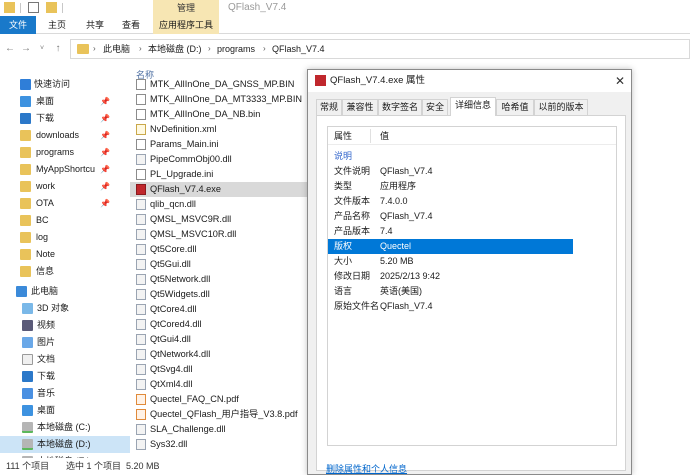  Describe the element at coordinates (221, 114) in the screenshot. I see `file-row: MTK_AllInOne_DA_NB.bin` at that location.